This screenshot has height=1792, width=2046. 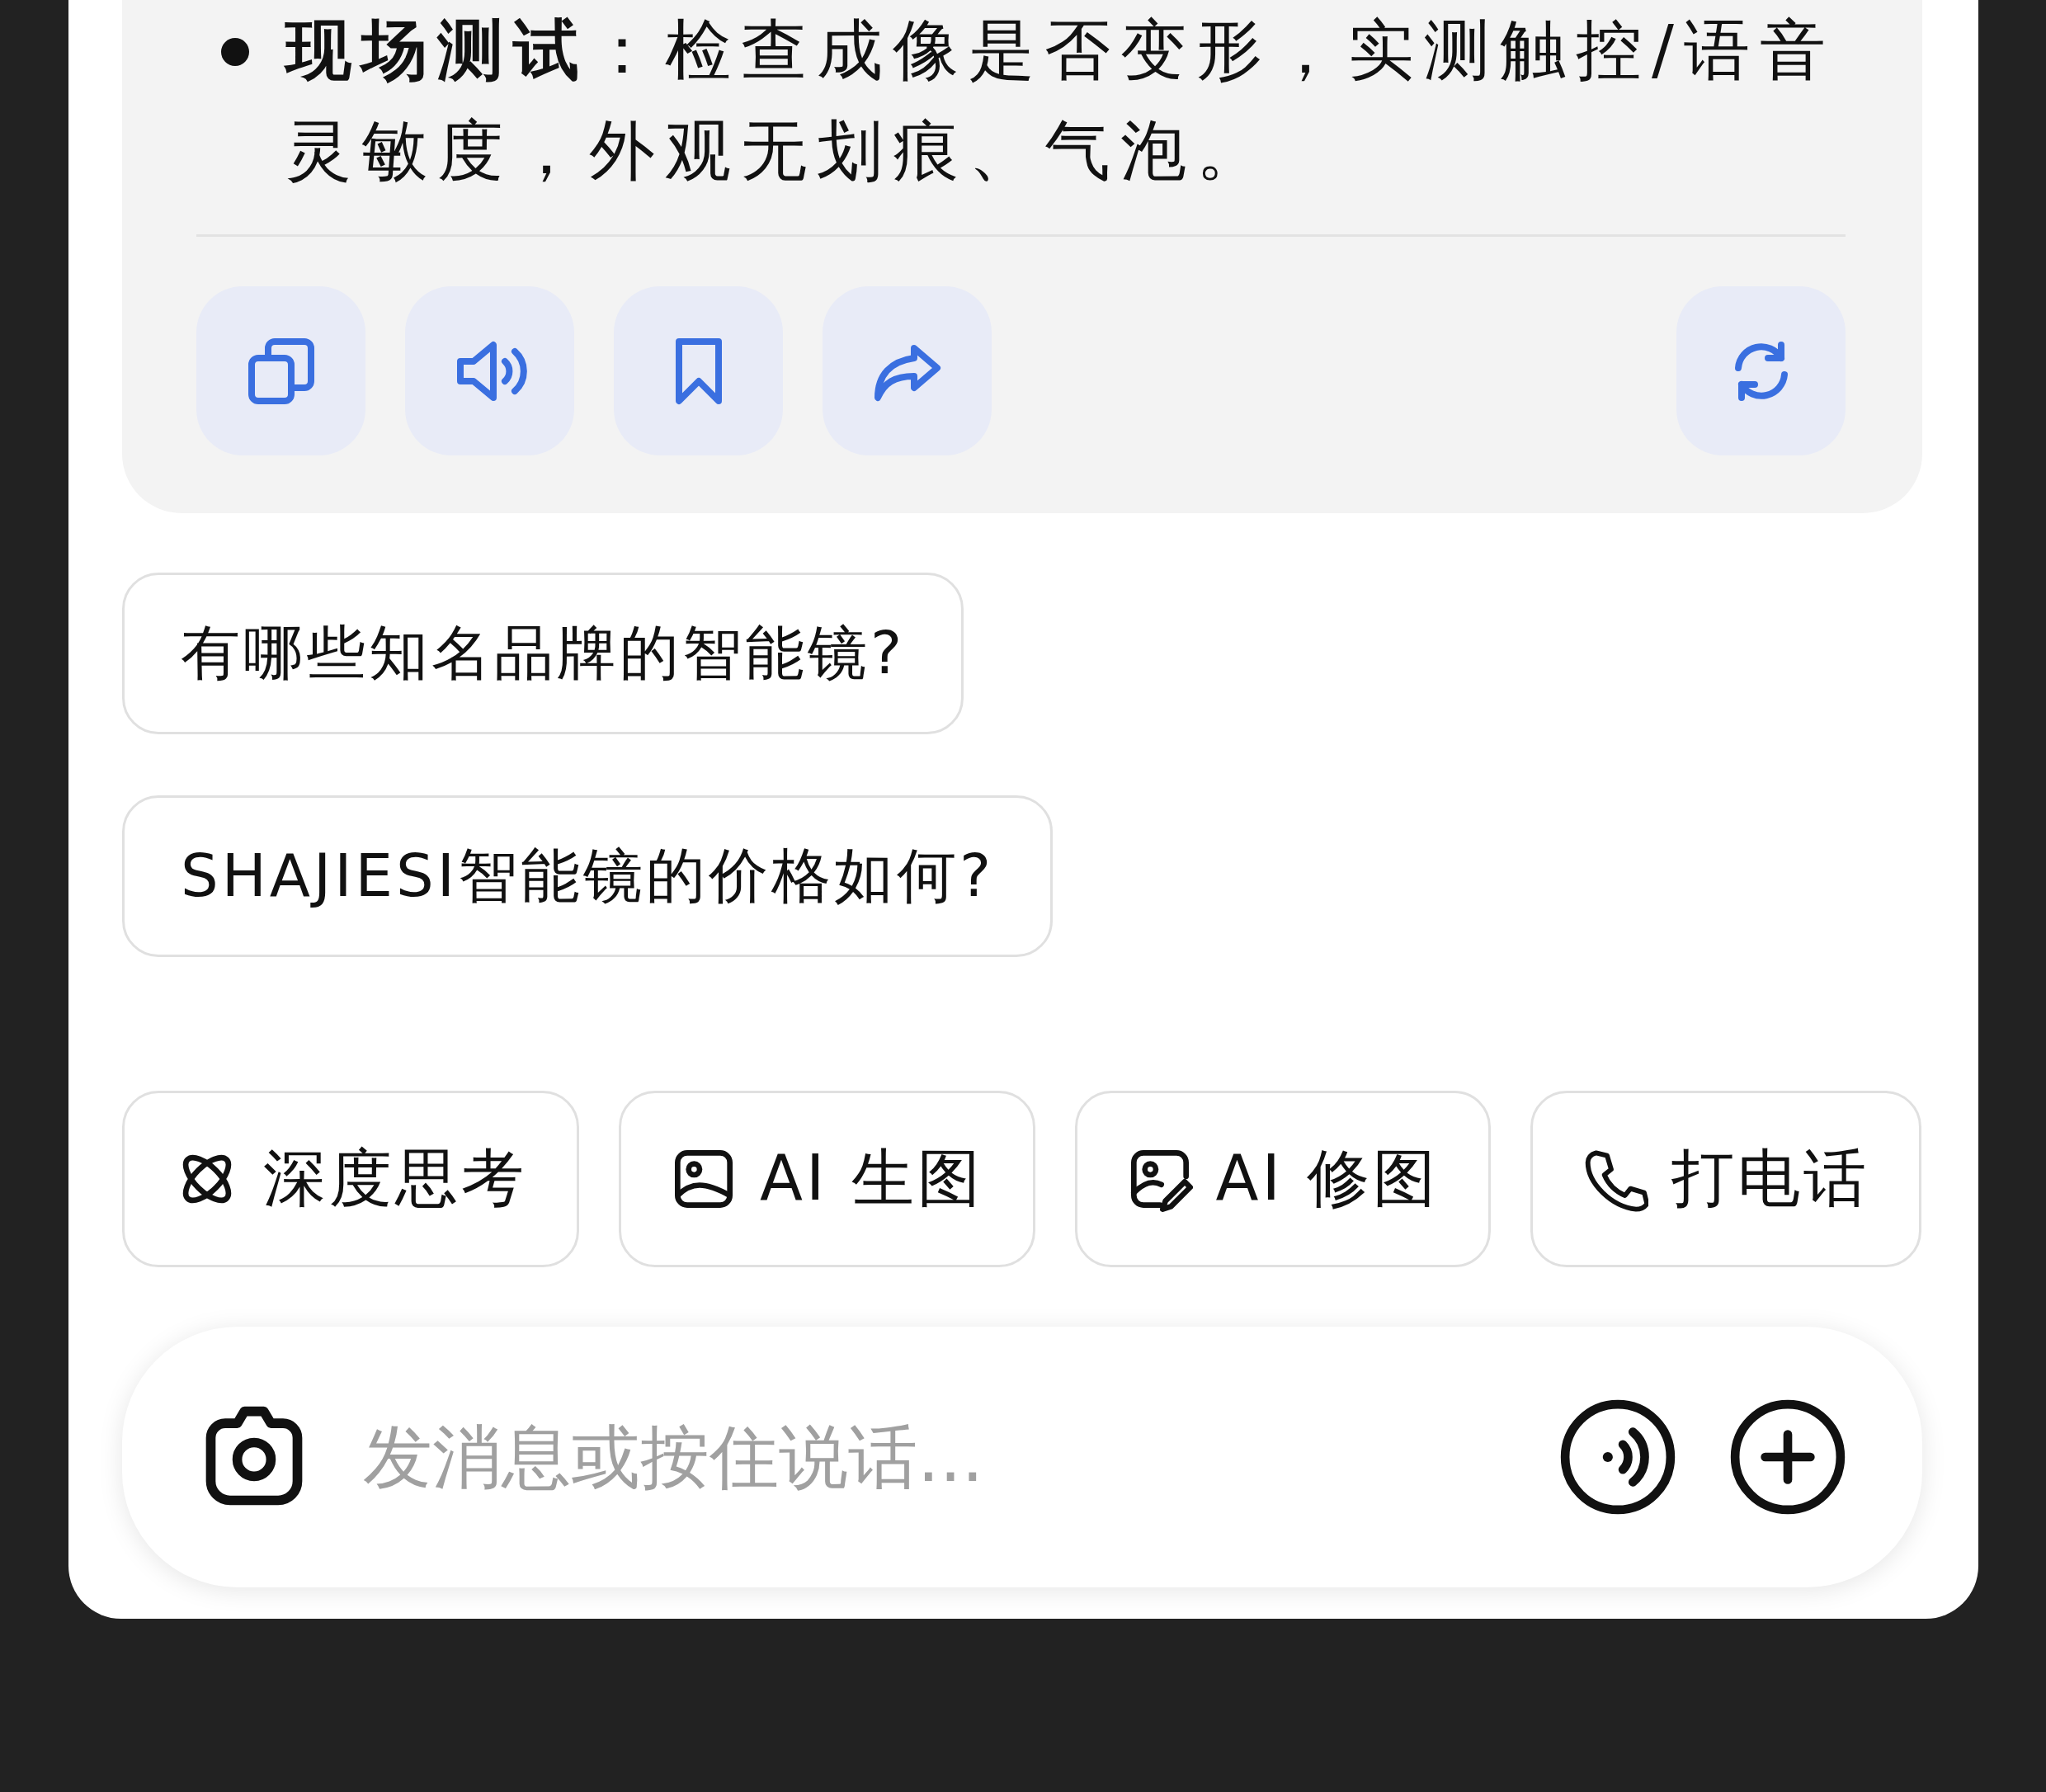 What do you see at coordinates (698, 370) in the screenshot?
I see `bookmark-button` at bounding box center [698, 370].